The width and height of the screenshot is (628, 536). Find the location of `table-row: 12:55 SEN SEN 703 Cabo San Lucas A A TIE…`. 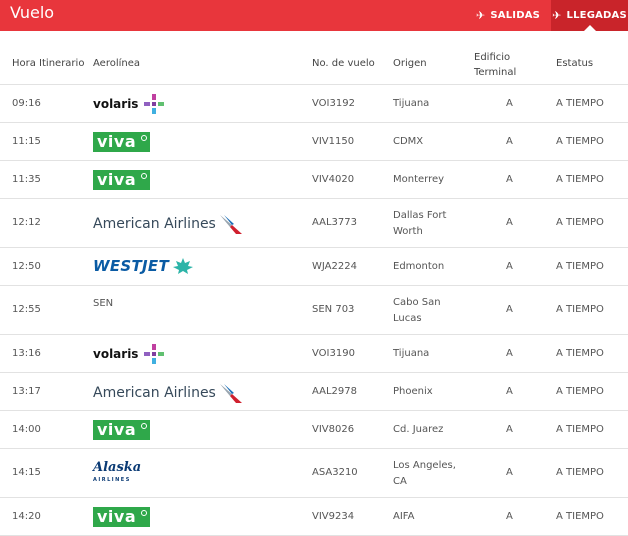

table-row: 12:55 SEN SEN 703 Cabo San Lucas A A TIE… is located at coordinates (314, 310).